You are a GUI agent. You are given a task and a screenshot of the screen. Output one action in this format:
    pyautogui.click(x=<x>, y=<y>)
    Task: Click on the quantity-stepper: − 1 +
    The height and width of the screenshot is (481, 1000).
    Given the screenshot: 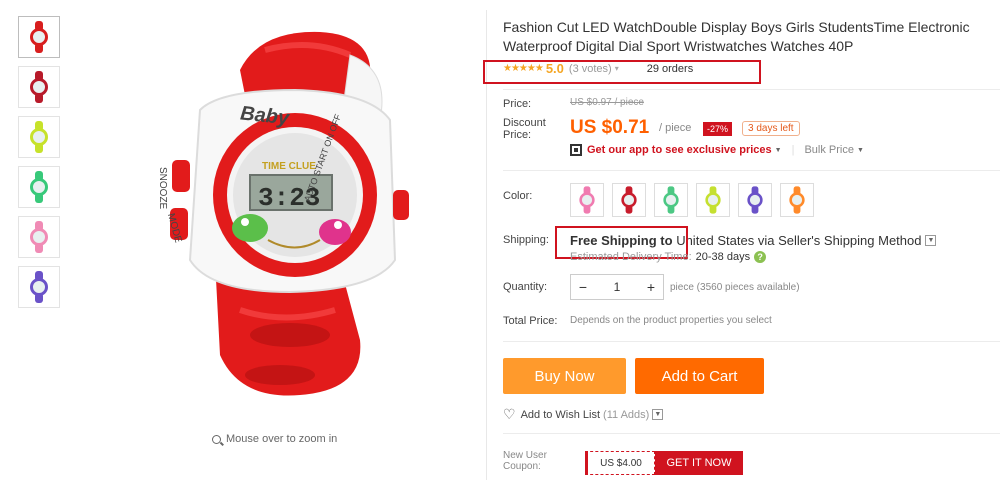 What is the action you would take?
    pyautogui.click(x=617, y=287)
    